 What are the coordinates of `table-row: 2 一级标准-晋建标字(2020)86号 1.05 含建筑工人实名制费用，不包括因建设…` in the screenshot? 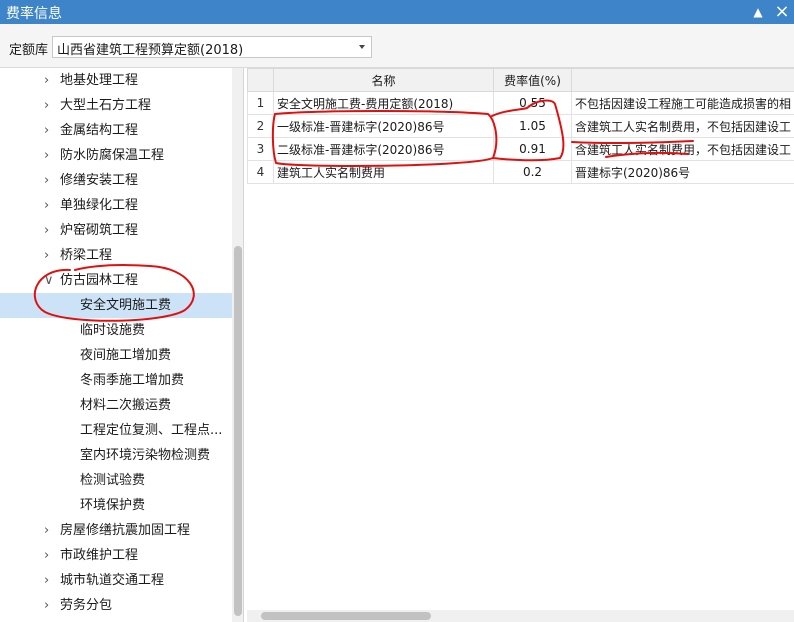 It's located at (520, 126).